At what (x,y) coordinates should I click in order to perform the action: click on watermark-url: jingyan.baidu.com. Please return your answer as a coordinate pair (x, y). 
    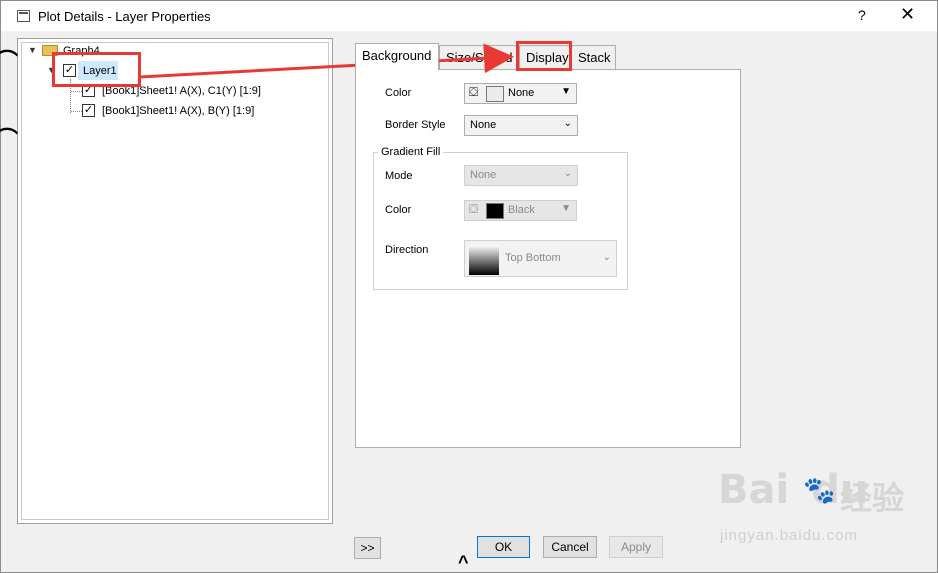
    Looking at the image, I should click on (789, 535).